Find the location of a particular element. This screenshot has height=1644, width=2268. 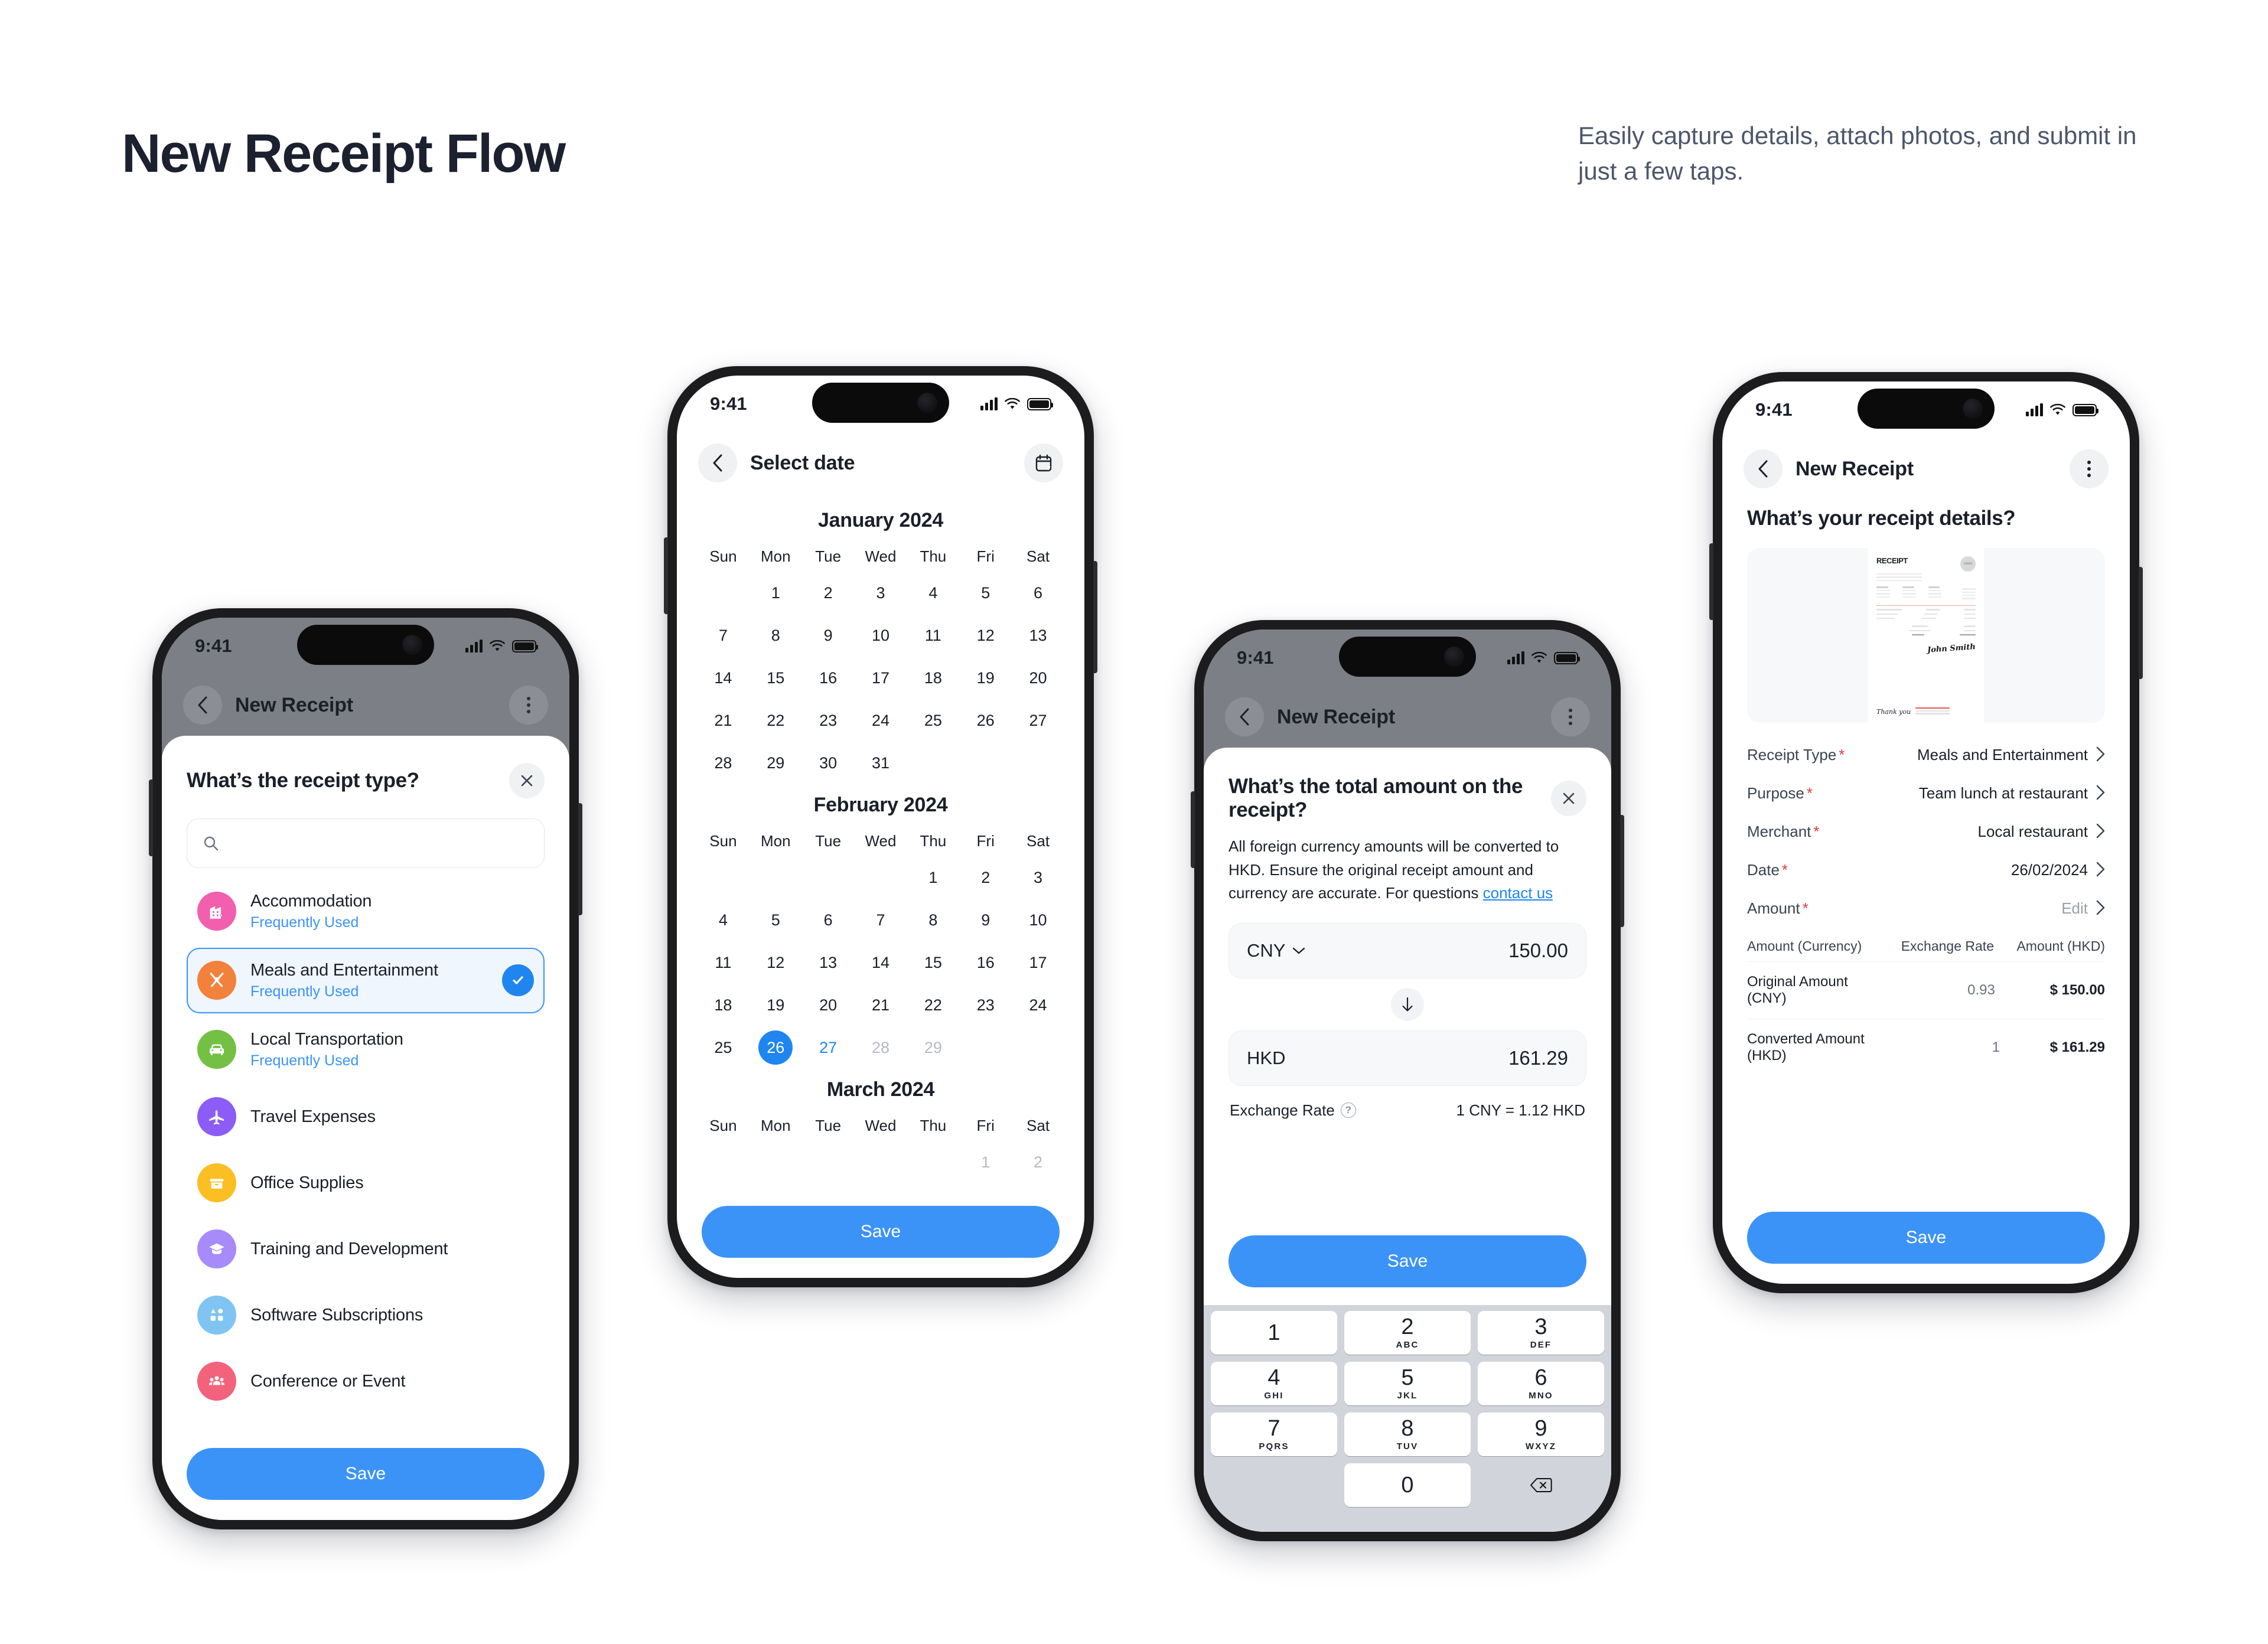

keypad-key-8: 8 TUV is located at coordinates (1407, 1434).